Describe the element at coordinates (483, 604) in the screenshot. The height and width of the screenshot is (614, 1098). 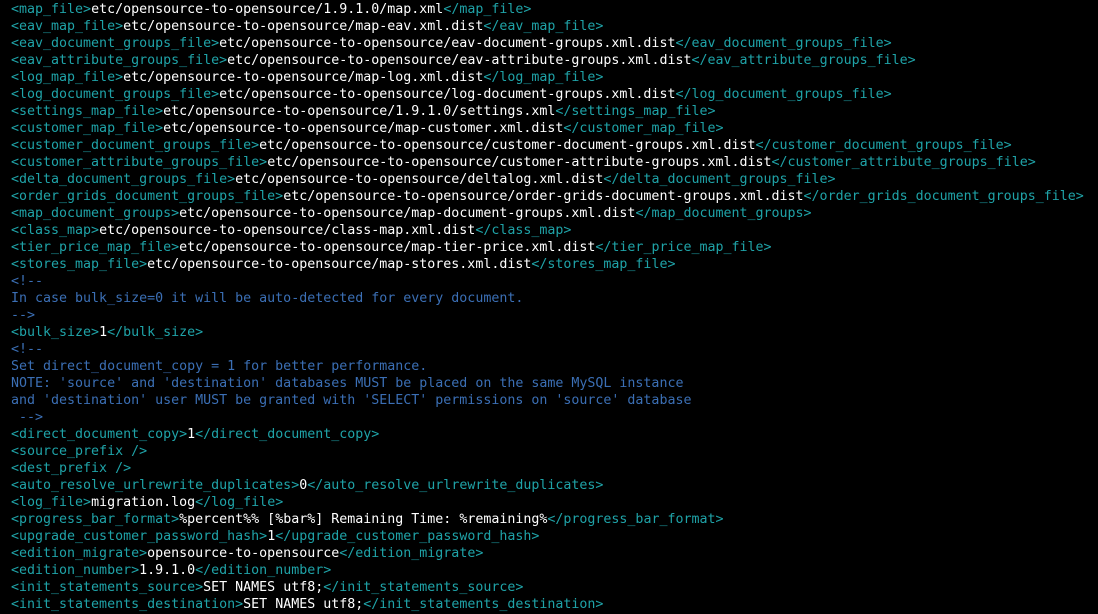
I see `xml-close-tag: </init_statements_destination>` at that location.